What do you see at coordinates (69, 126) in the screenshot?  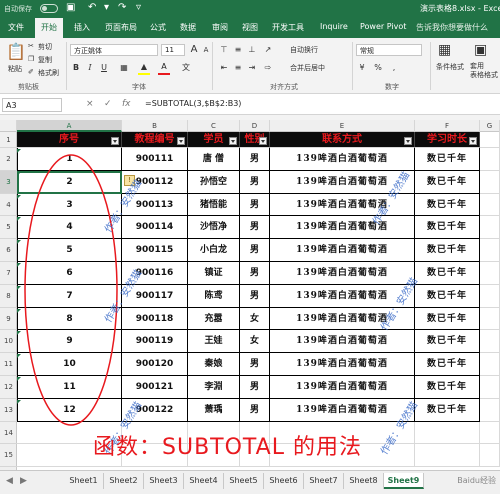 I see `column-header-a: A` at bounding box center [69, 126].